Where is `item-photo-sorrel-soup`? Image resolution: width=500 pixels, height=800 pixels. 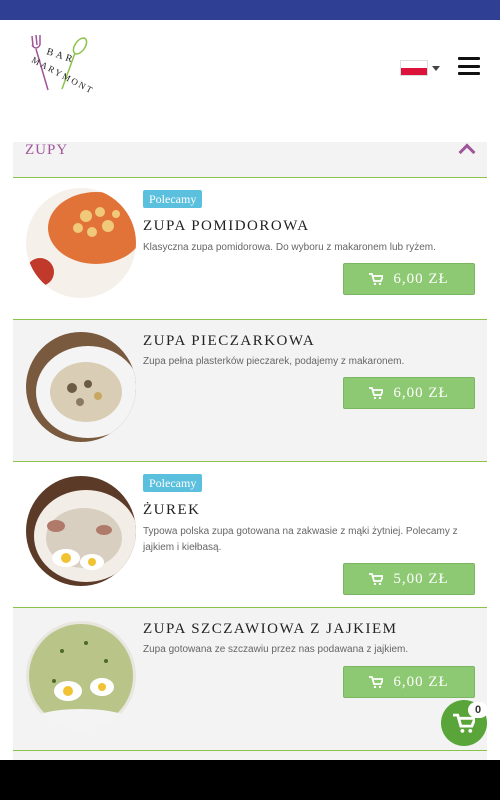
item-photo-sorrel-soup is located at coordinates (81, 676).